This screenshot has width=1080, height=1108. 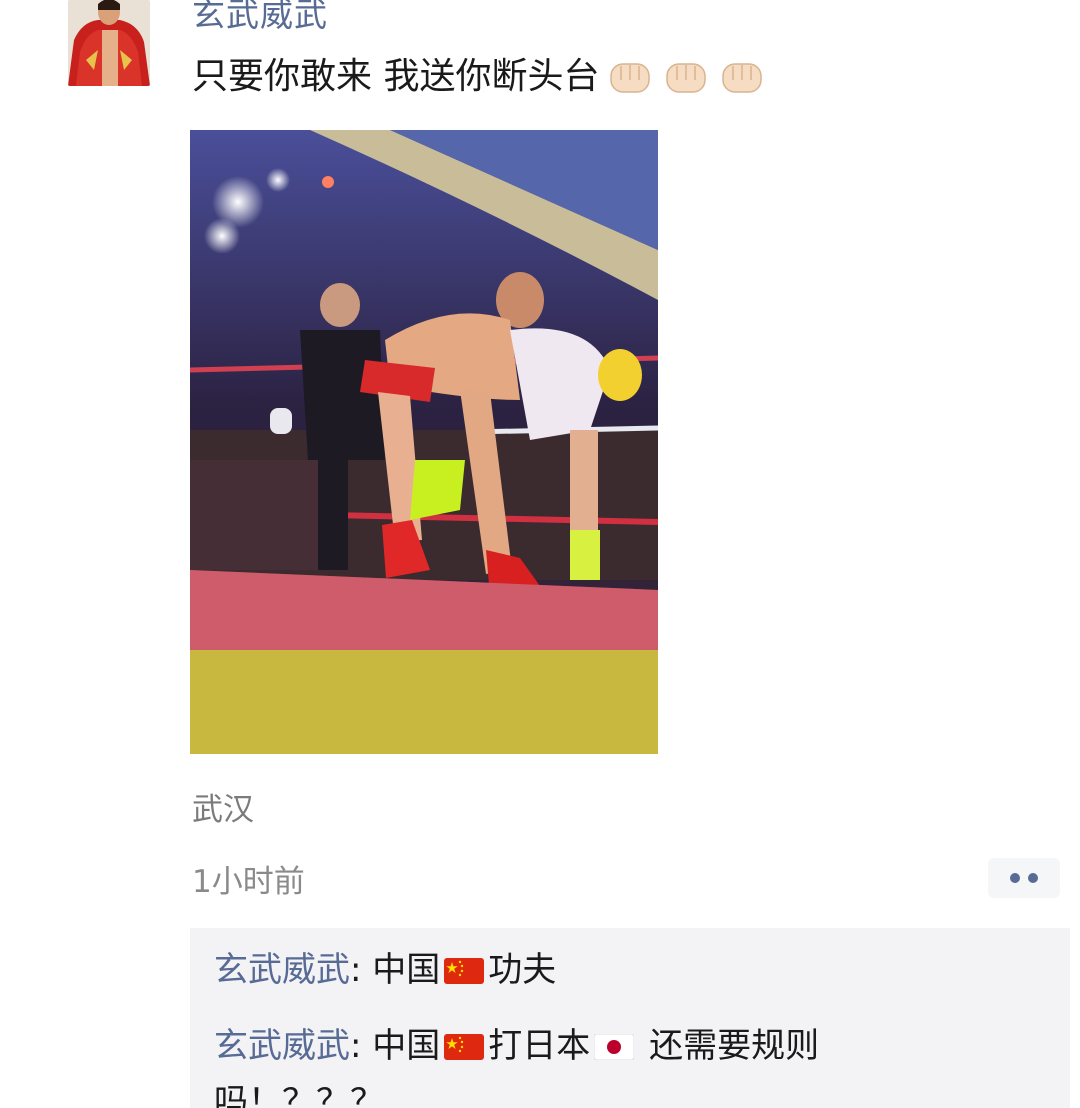 What do you see at coordinates (522, 970) in the screenshot?
I see `comment-text: 功夫` at bounding box center [522, 970].